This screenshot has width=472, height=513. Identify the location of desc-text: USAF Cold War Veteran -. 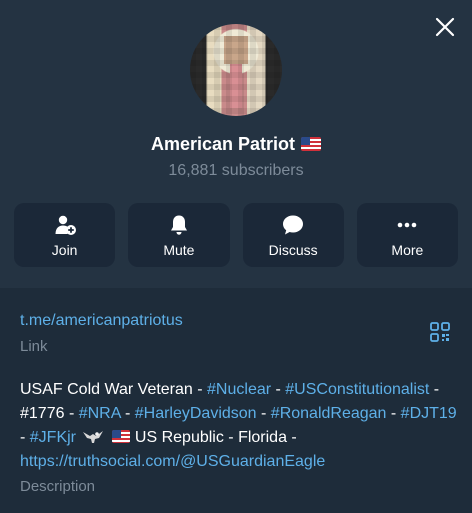
(114, 389).